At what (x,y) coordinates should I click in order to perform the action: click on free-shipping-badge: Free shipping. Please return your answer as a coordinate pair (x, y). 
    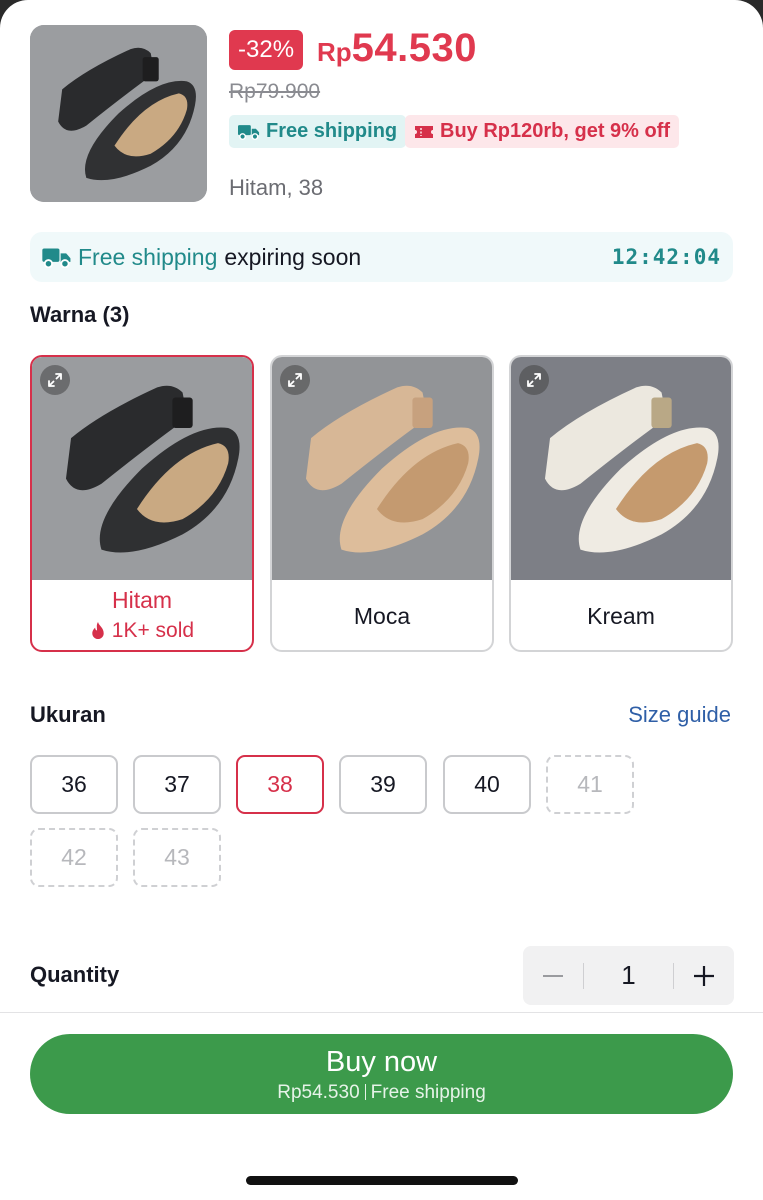
    Looking at the image, I should click on (318, 131).